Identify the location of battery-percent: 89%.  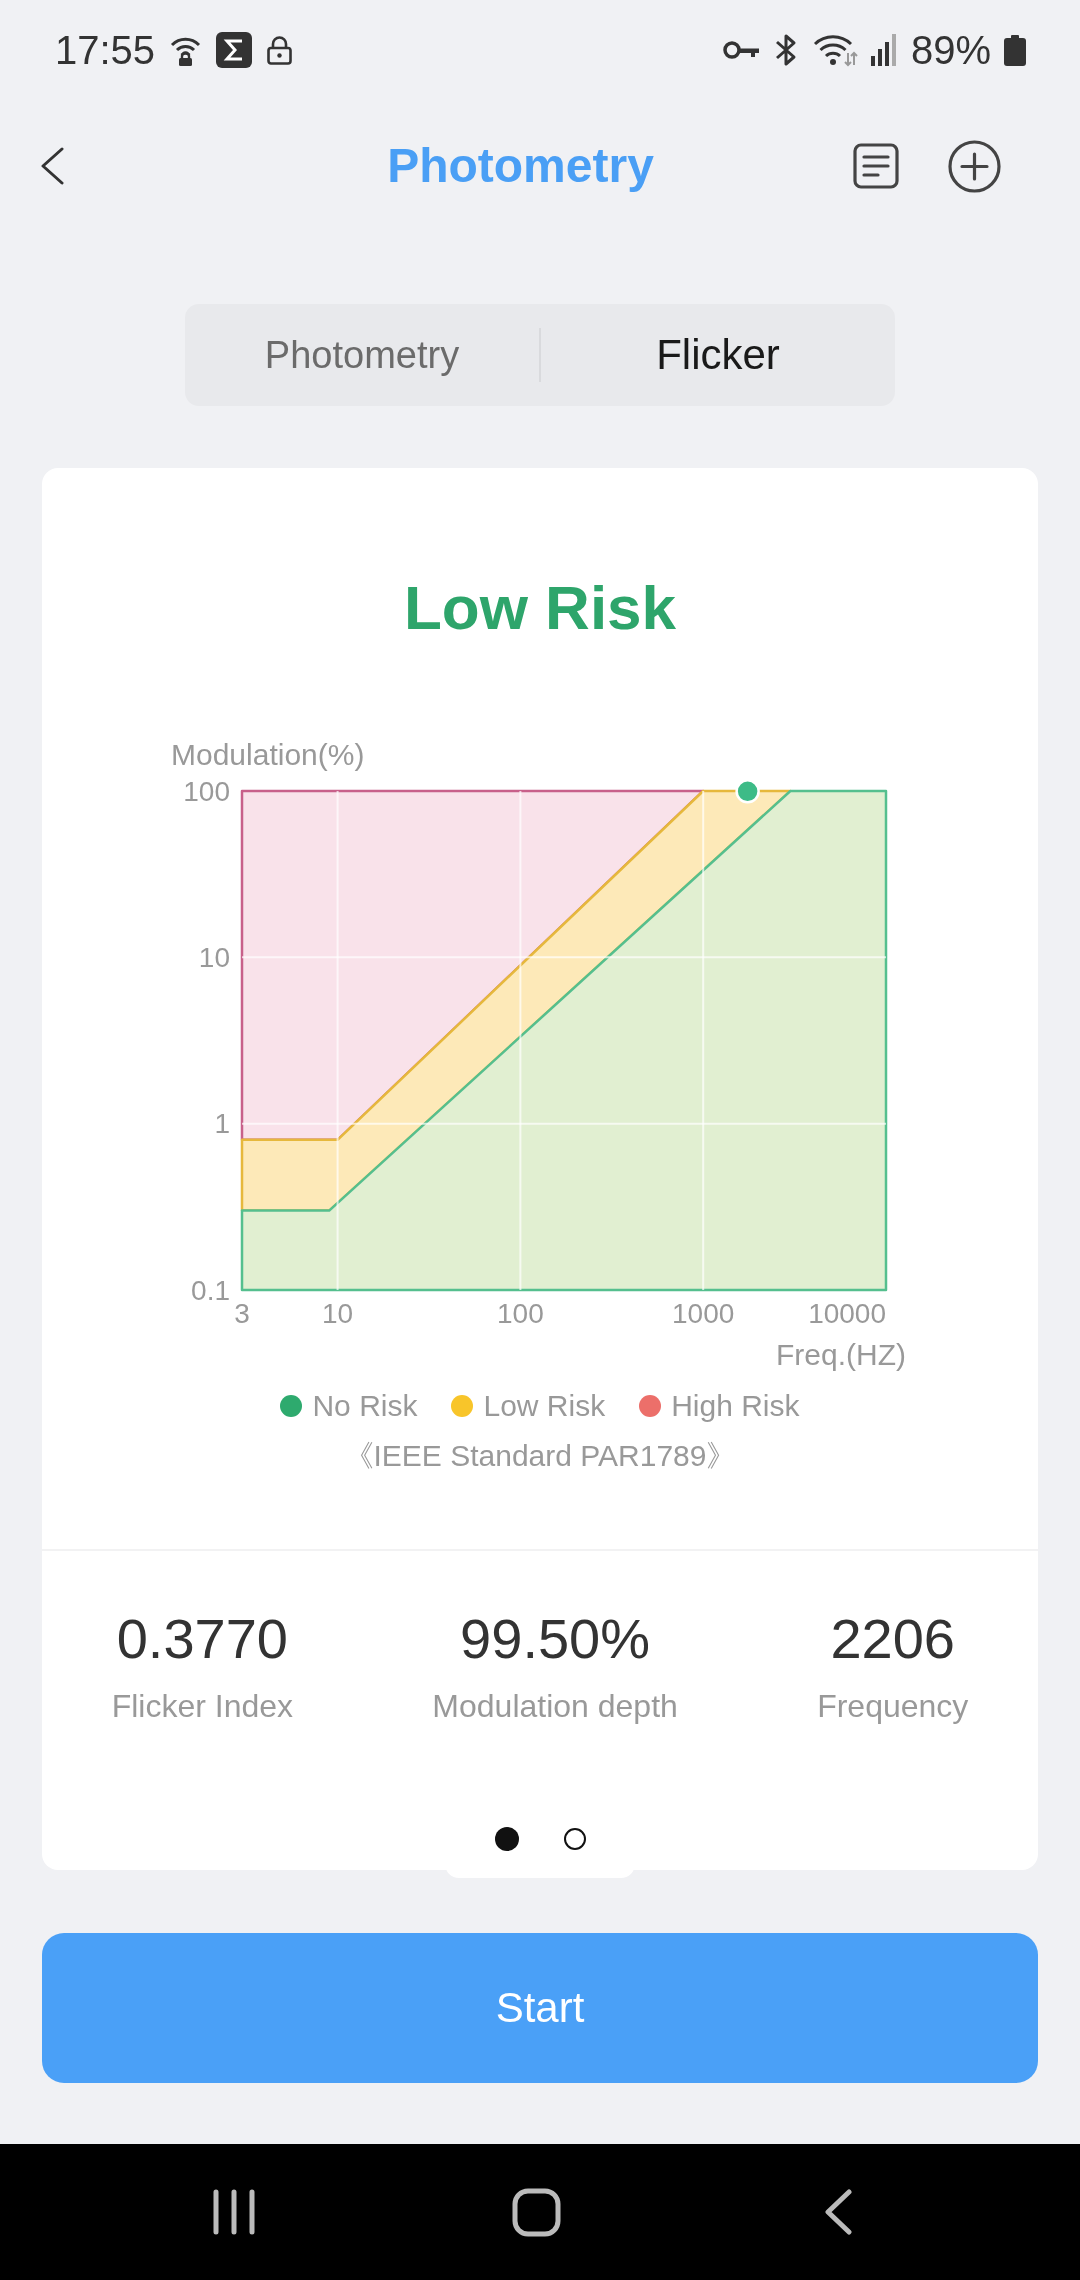
(950, 50).